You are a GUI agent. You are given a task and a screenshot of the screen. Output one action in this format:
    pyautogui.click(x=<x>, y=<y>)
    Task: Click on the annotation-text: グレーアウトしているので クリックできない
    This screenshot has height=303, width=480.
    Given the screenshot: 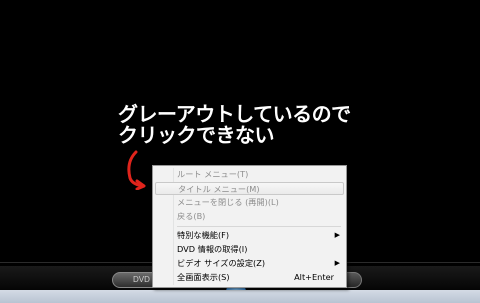 What is the action you would take?
    pyautogui.click(x=234, y=125)
    